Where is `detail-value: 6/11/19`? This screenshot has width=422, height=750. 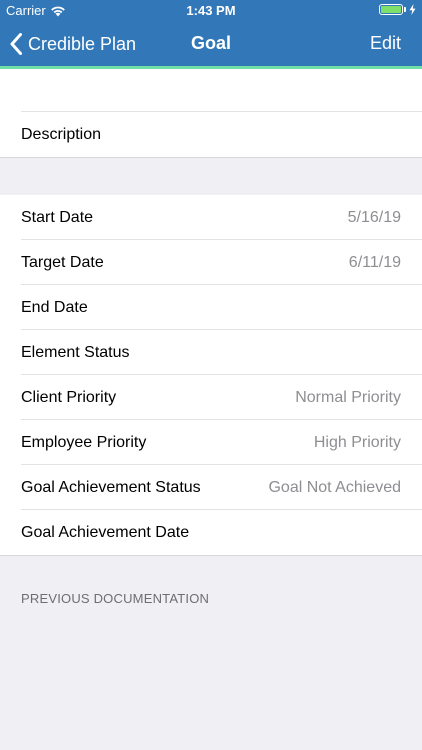 detail-value: 6/11/19 is located at coordinates (374, 262).